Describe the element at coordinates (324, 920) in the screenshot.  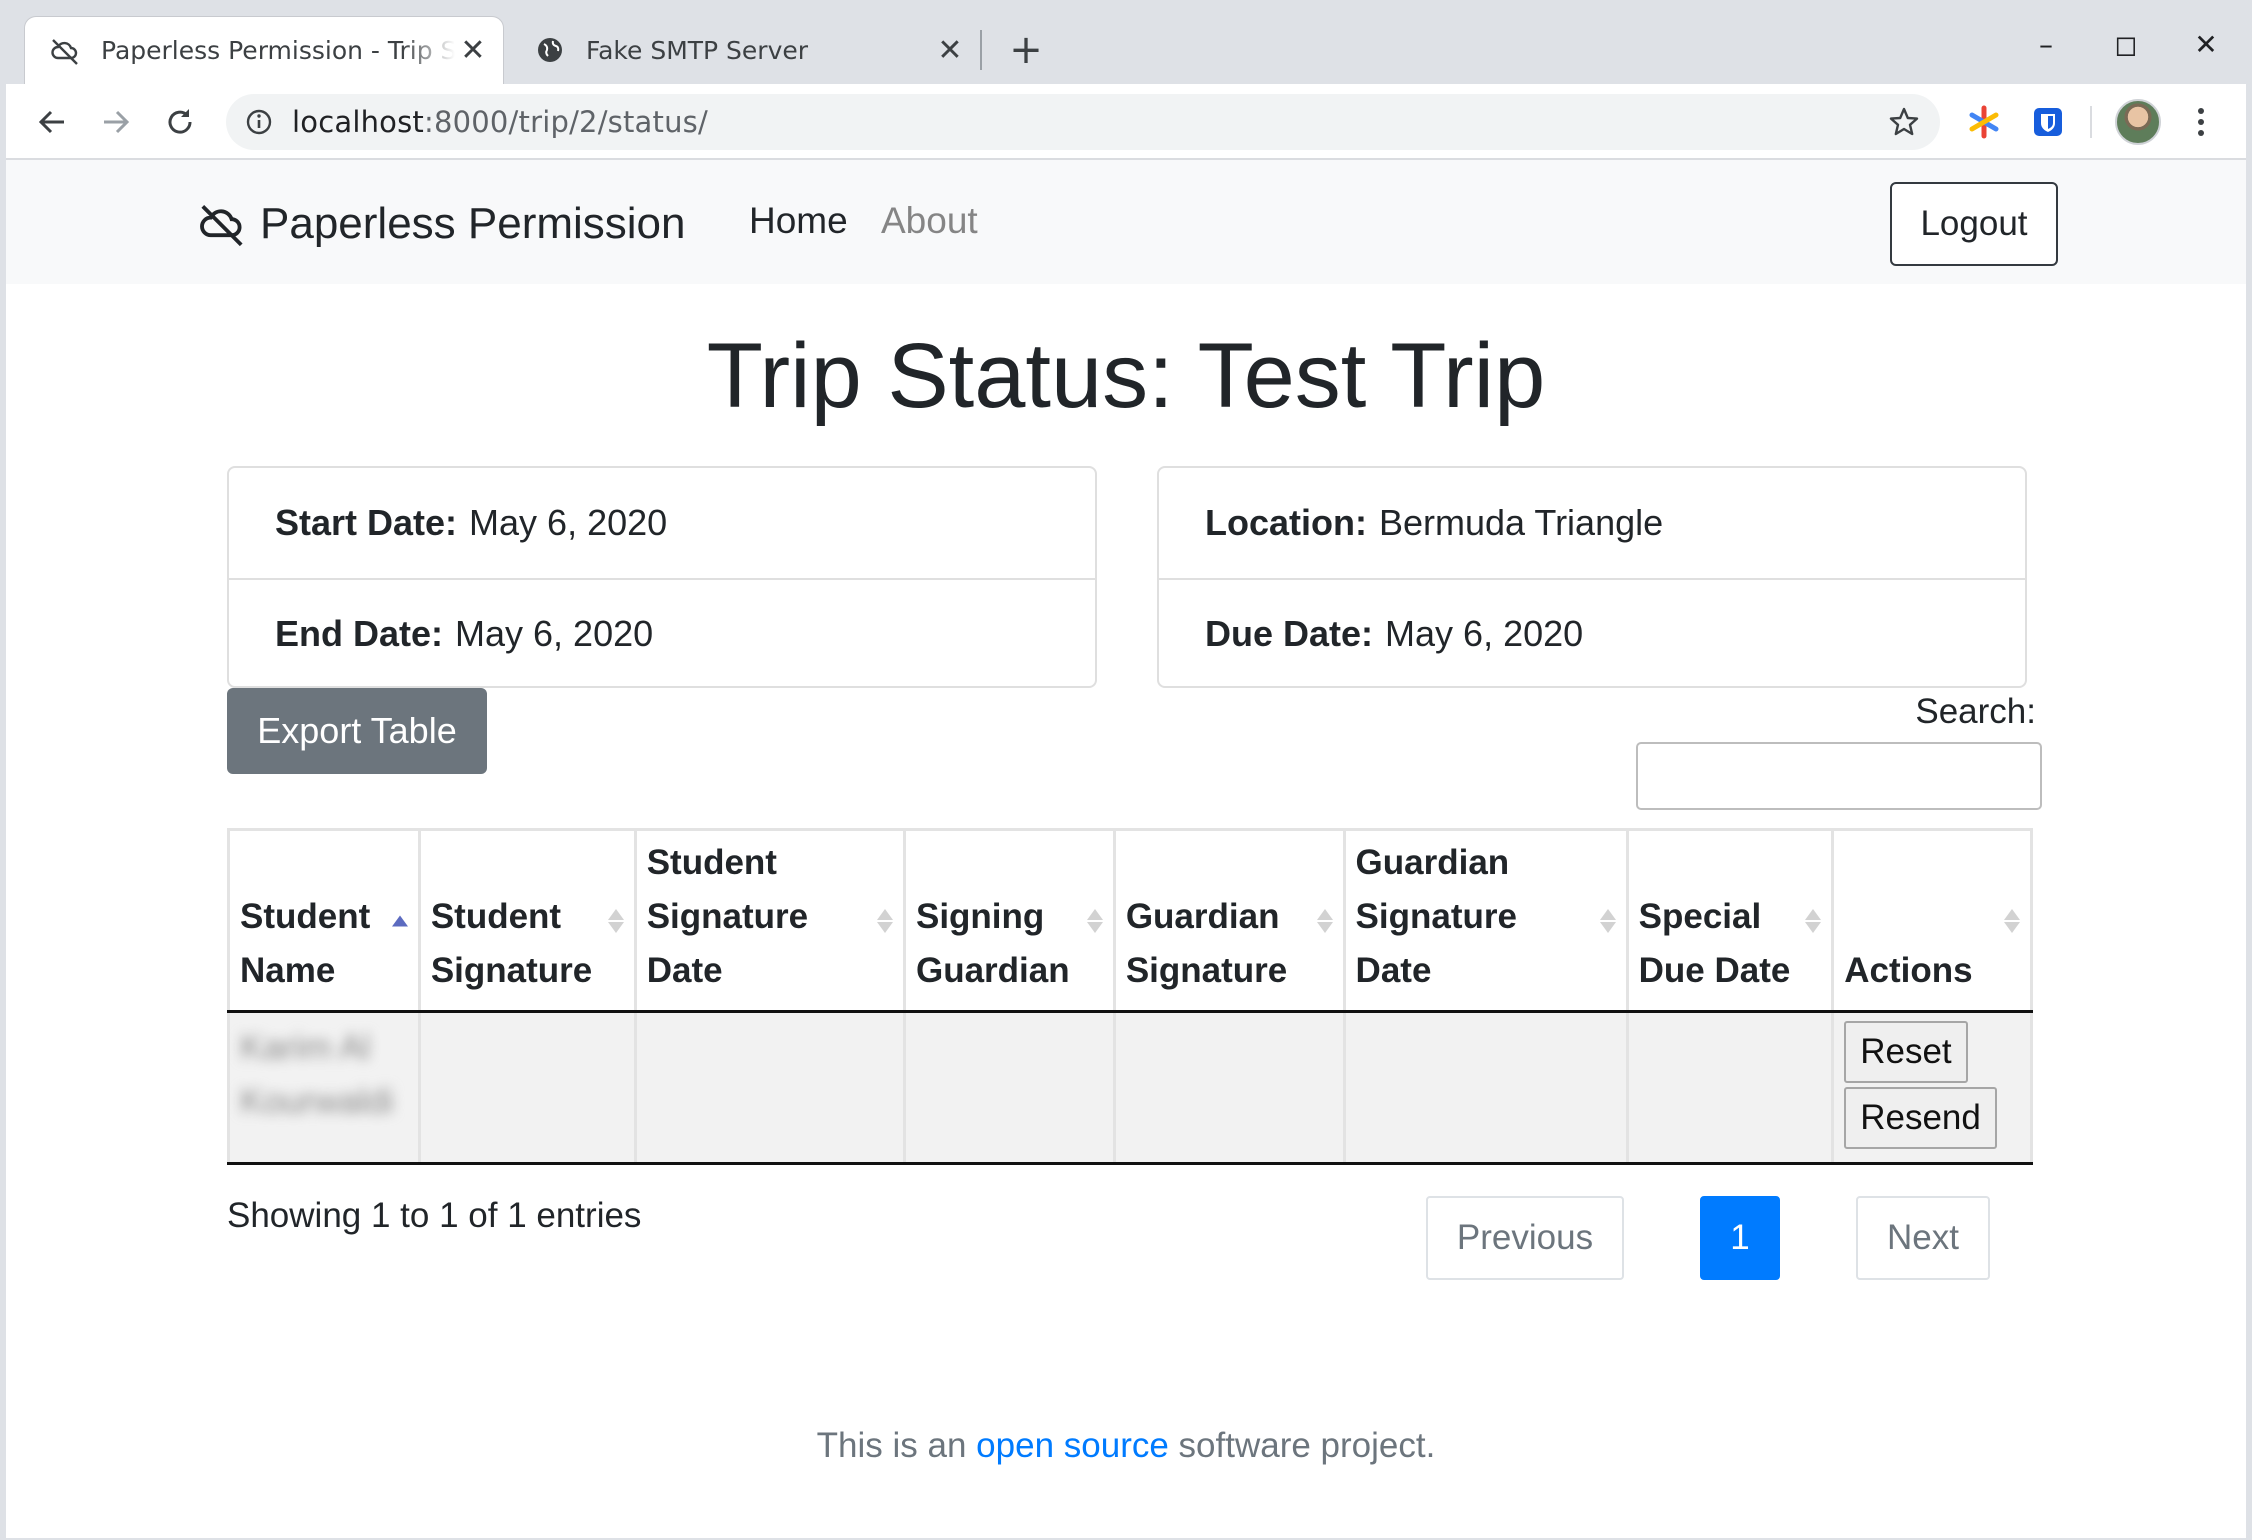
I see `column-header-student-name: Student Name` at that location.